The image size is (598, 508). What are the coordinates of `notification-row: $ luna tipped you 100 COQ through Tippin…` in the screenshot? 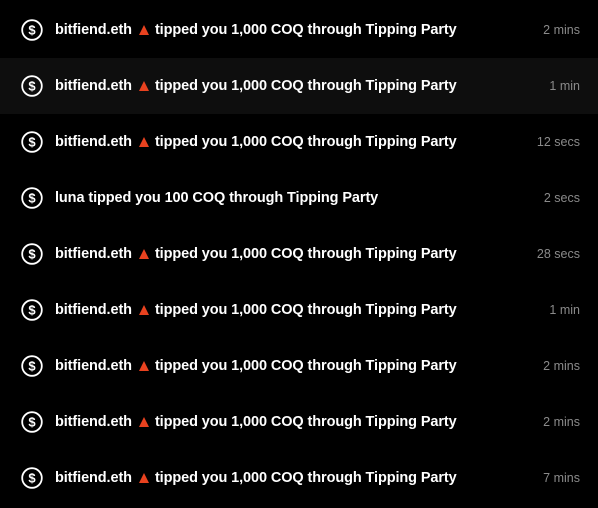 It's located at (299, 198).